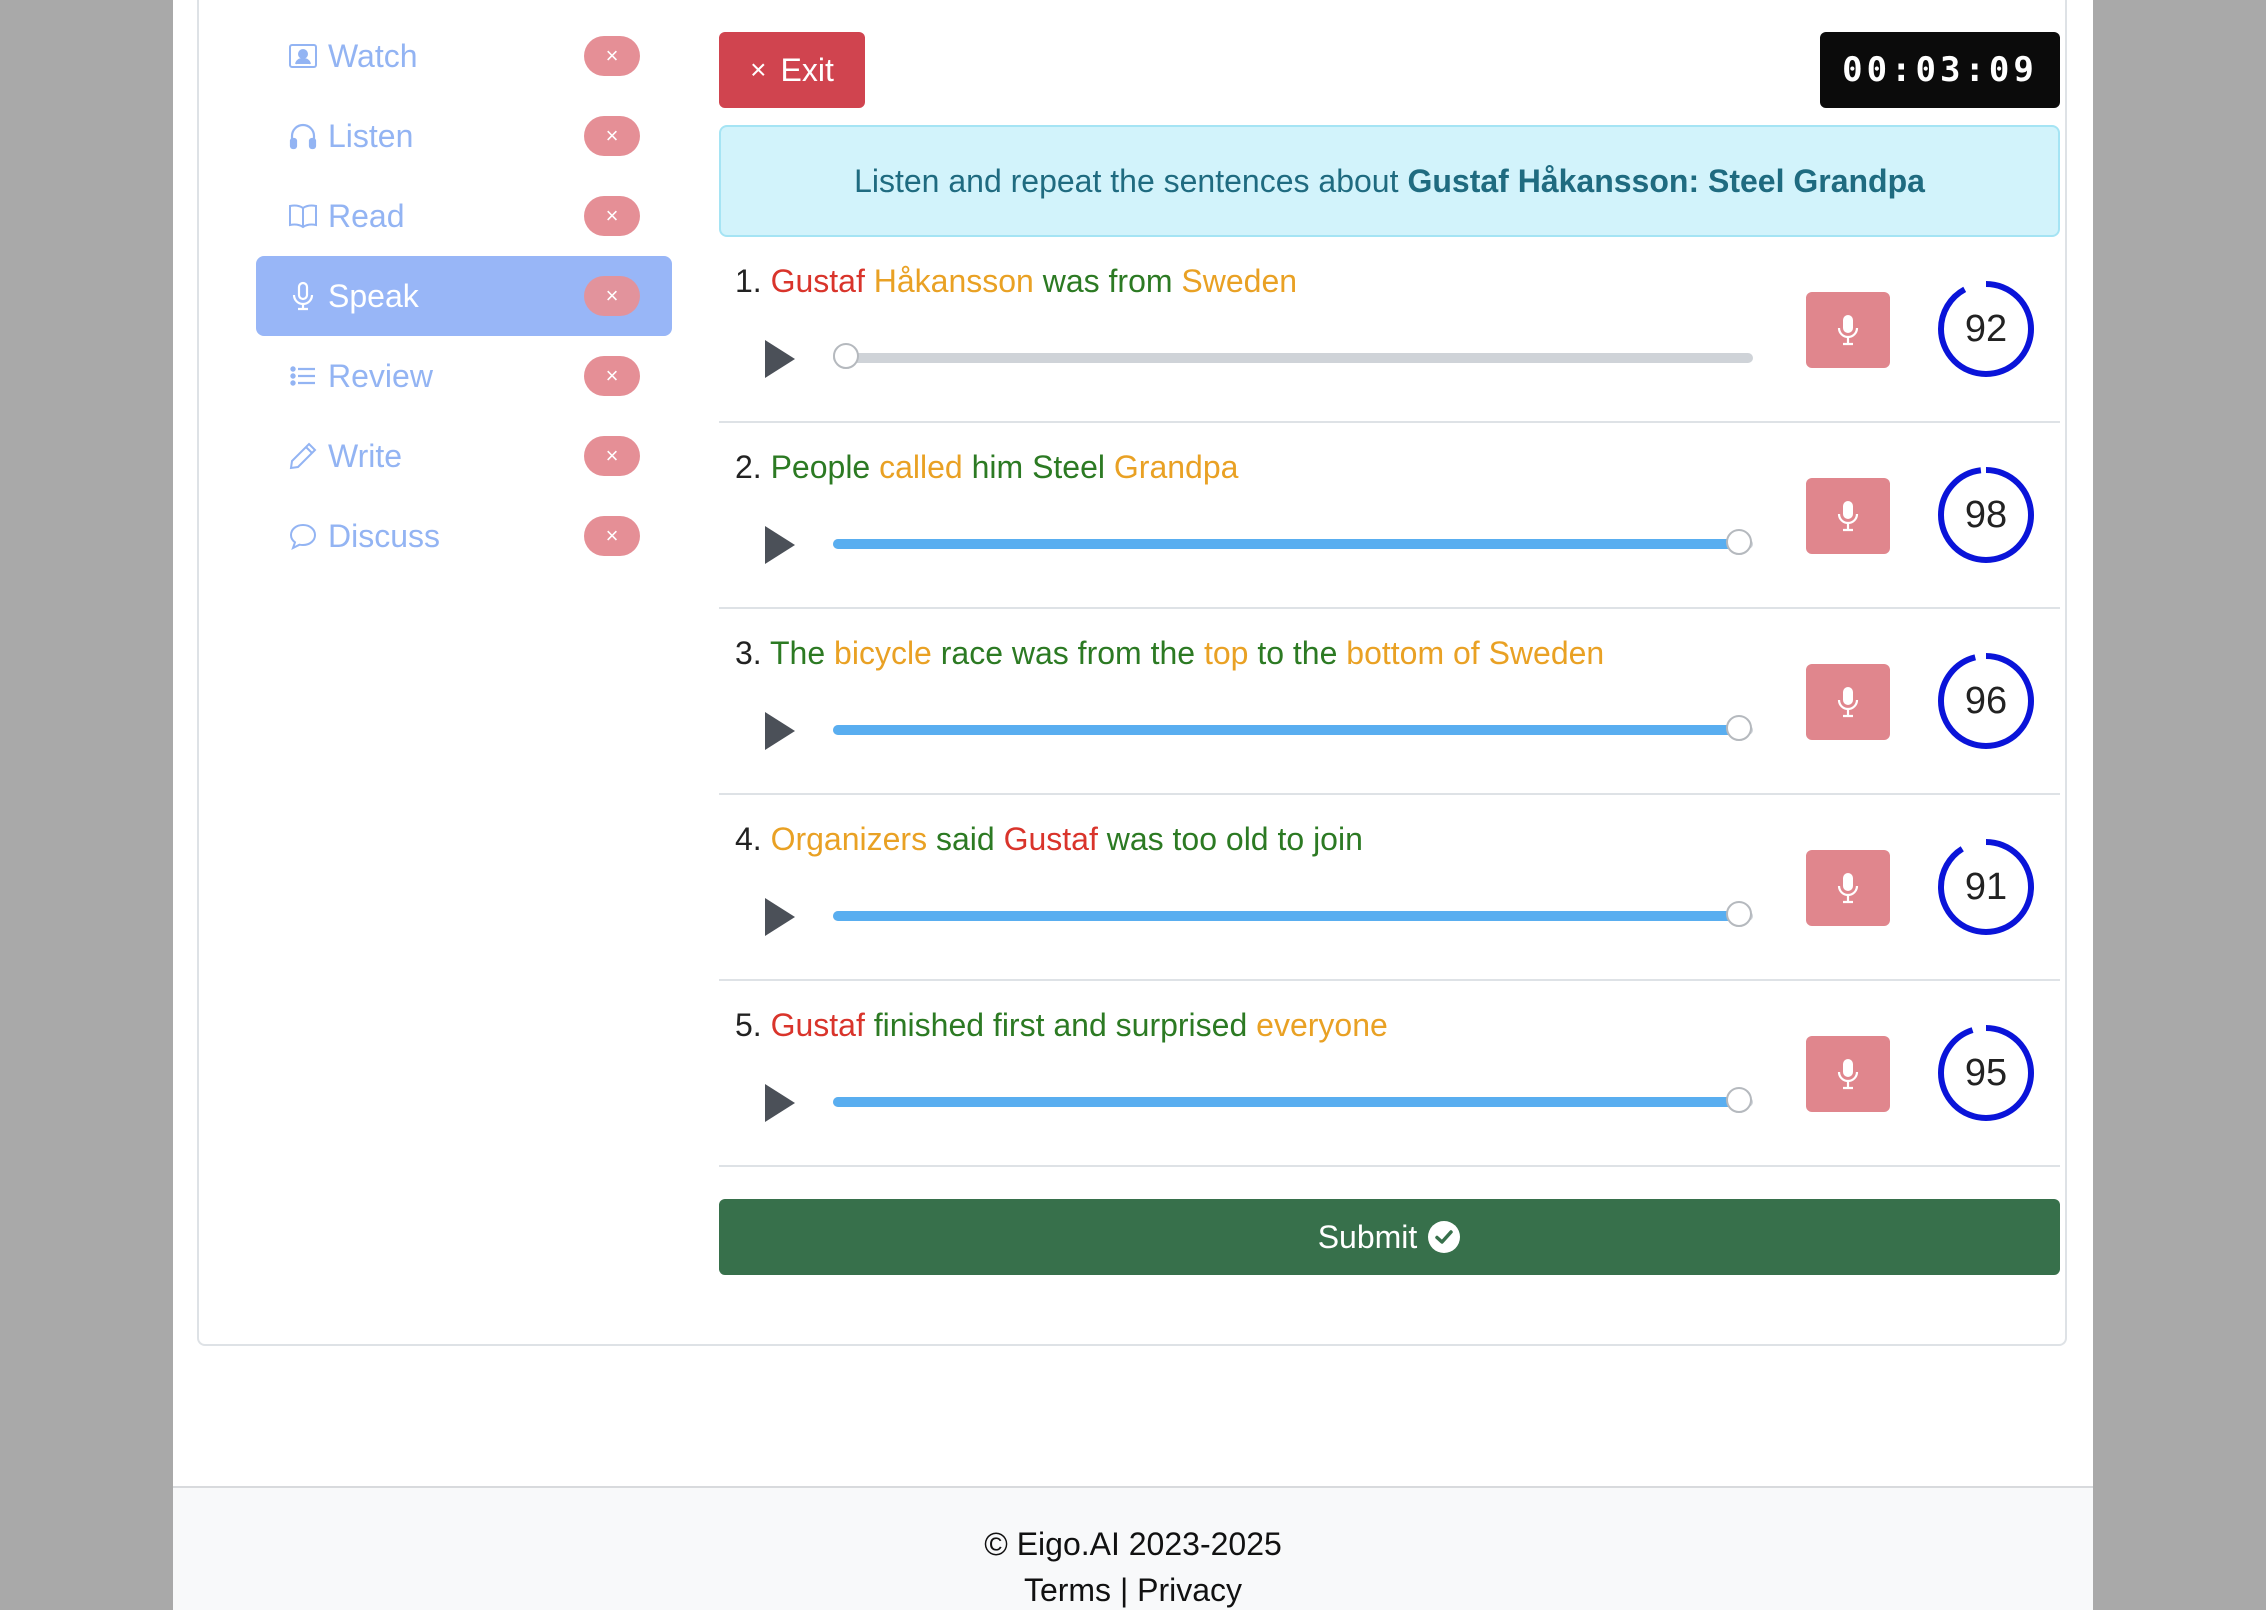  I want to click on sidebar-item-label: Write, so click(365, 455).